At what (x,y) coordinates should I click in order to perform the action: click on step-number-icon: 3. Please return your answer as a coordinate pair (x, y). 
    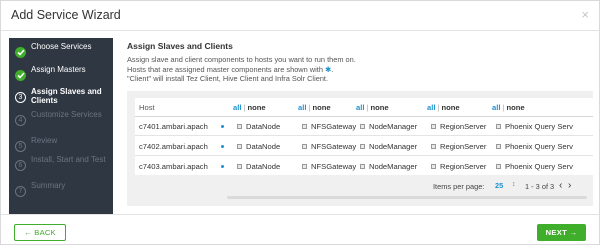
    Looking at the image, I should click on (20, 97).